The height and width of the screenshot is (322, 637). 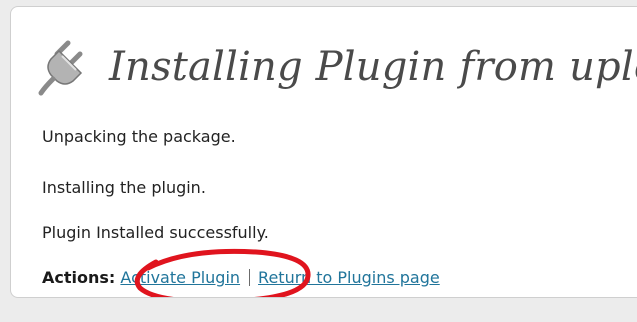 I want to click on plug-icon, so click(x=67, y=67).